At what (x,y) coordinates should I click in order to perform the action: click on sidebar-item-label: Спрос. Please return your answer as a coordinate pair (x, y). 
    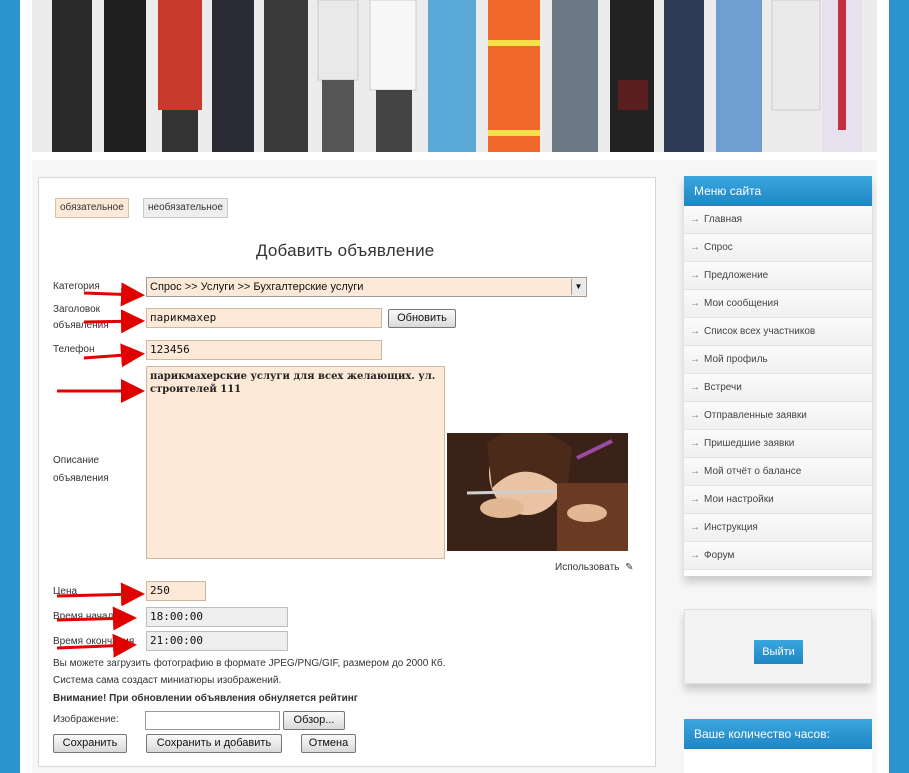
    Looking at the image, I should click on (718, 247).